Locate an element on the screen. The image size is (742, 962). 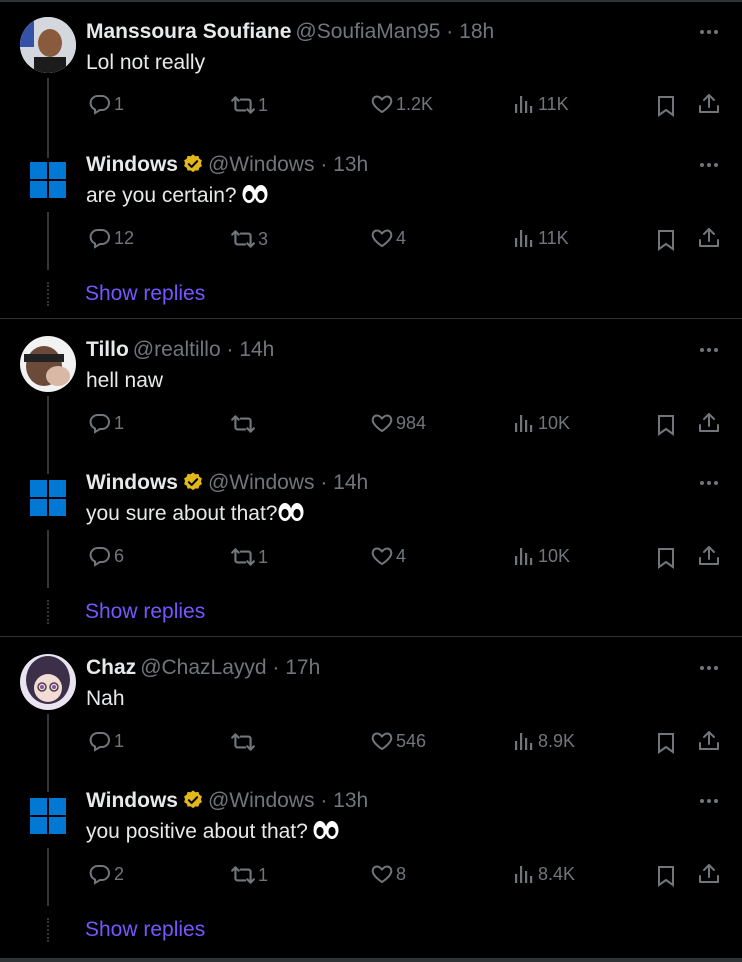
repost-count: 3 is located at coordinates (263, 238).